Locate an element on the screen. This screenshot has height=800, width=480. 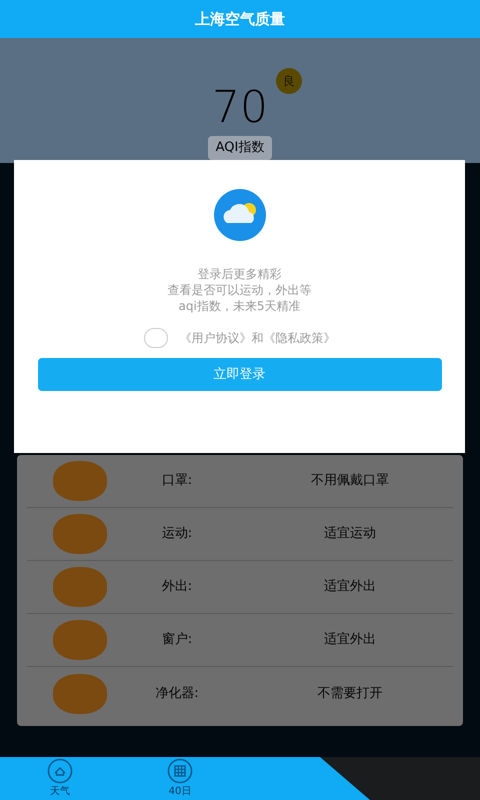
grid-icon is located at coordinates (180, 771).